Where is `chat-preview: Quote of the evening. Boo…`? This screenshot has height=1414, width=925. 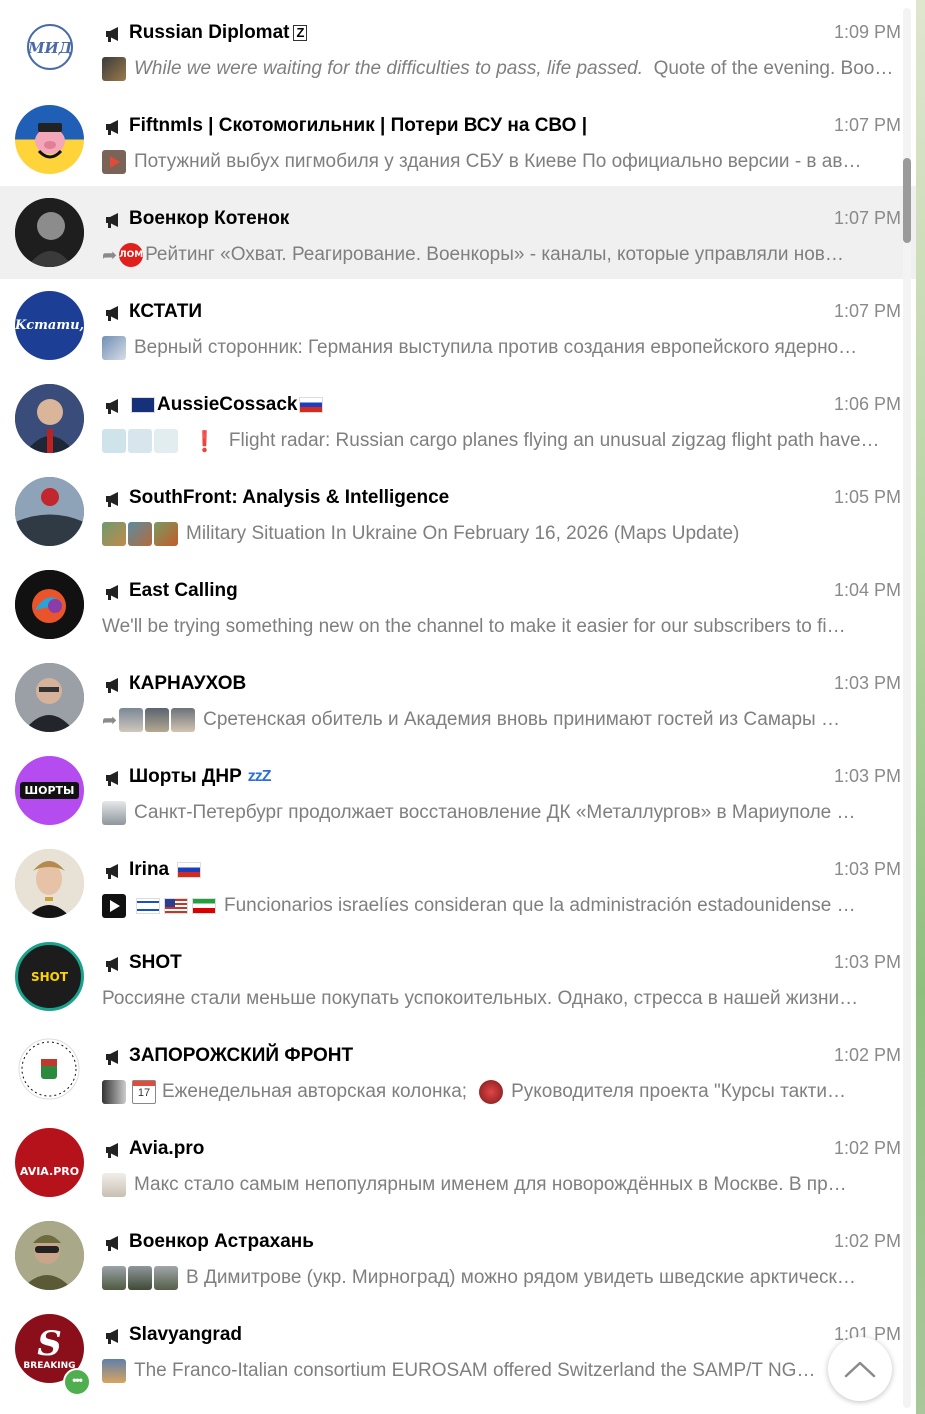 chat-preview: Quote of the evening. Boo… is located at coordinates (773, 68).